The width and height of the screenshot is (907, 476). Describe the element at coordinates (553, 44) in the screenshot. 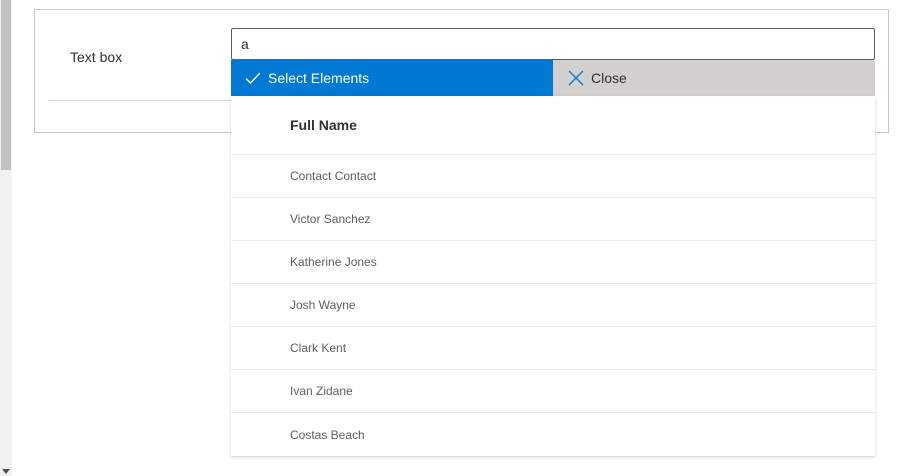

I see `lookup-search-input` at that location.